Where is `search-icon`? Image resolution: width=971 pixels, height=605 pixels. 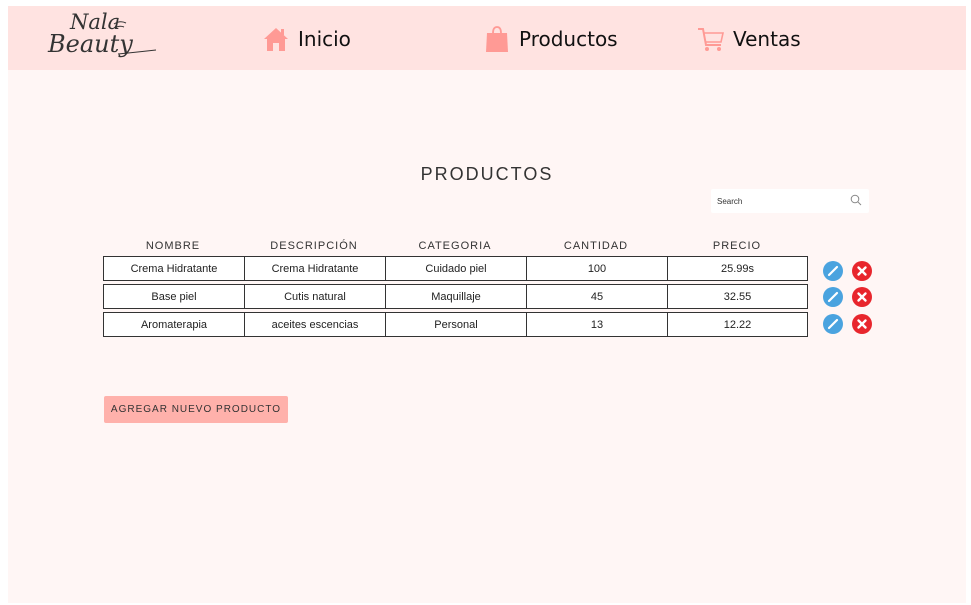 search-icon is located at coordinates (856, 200).